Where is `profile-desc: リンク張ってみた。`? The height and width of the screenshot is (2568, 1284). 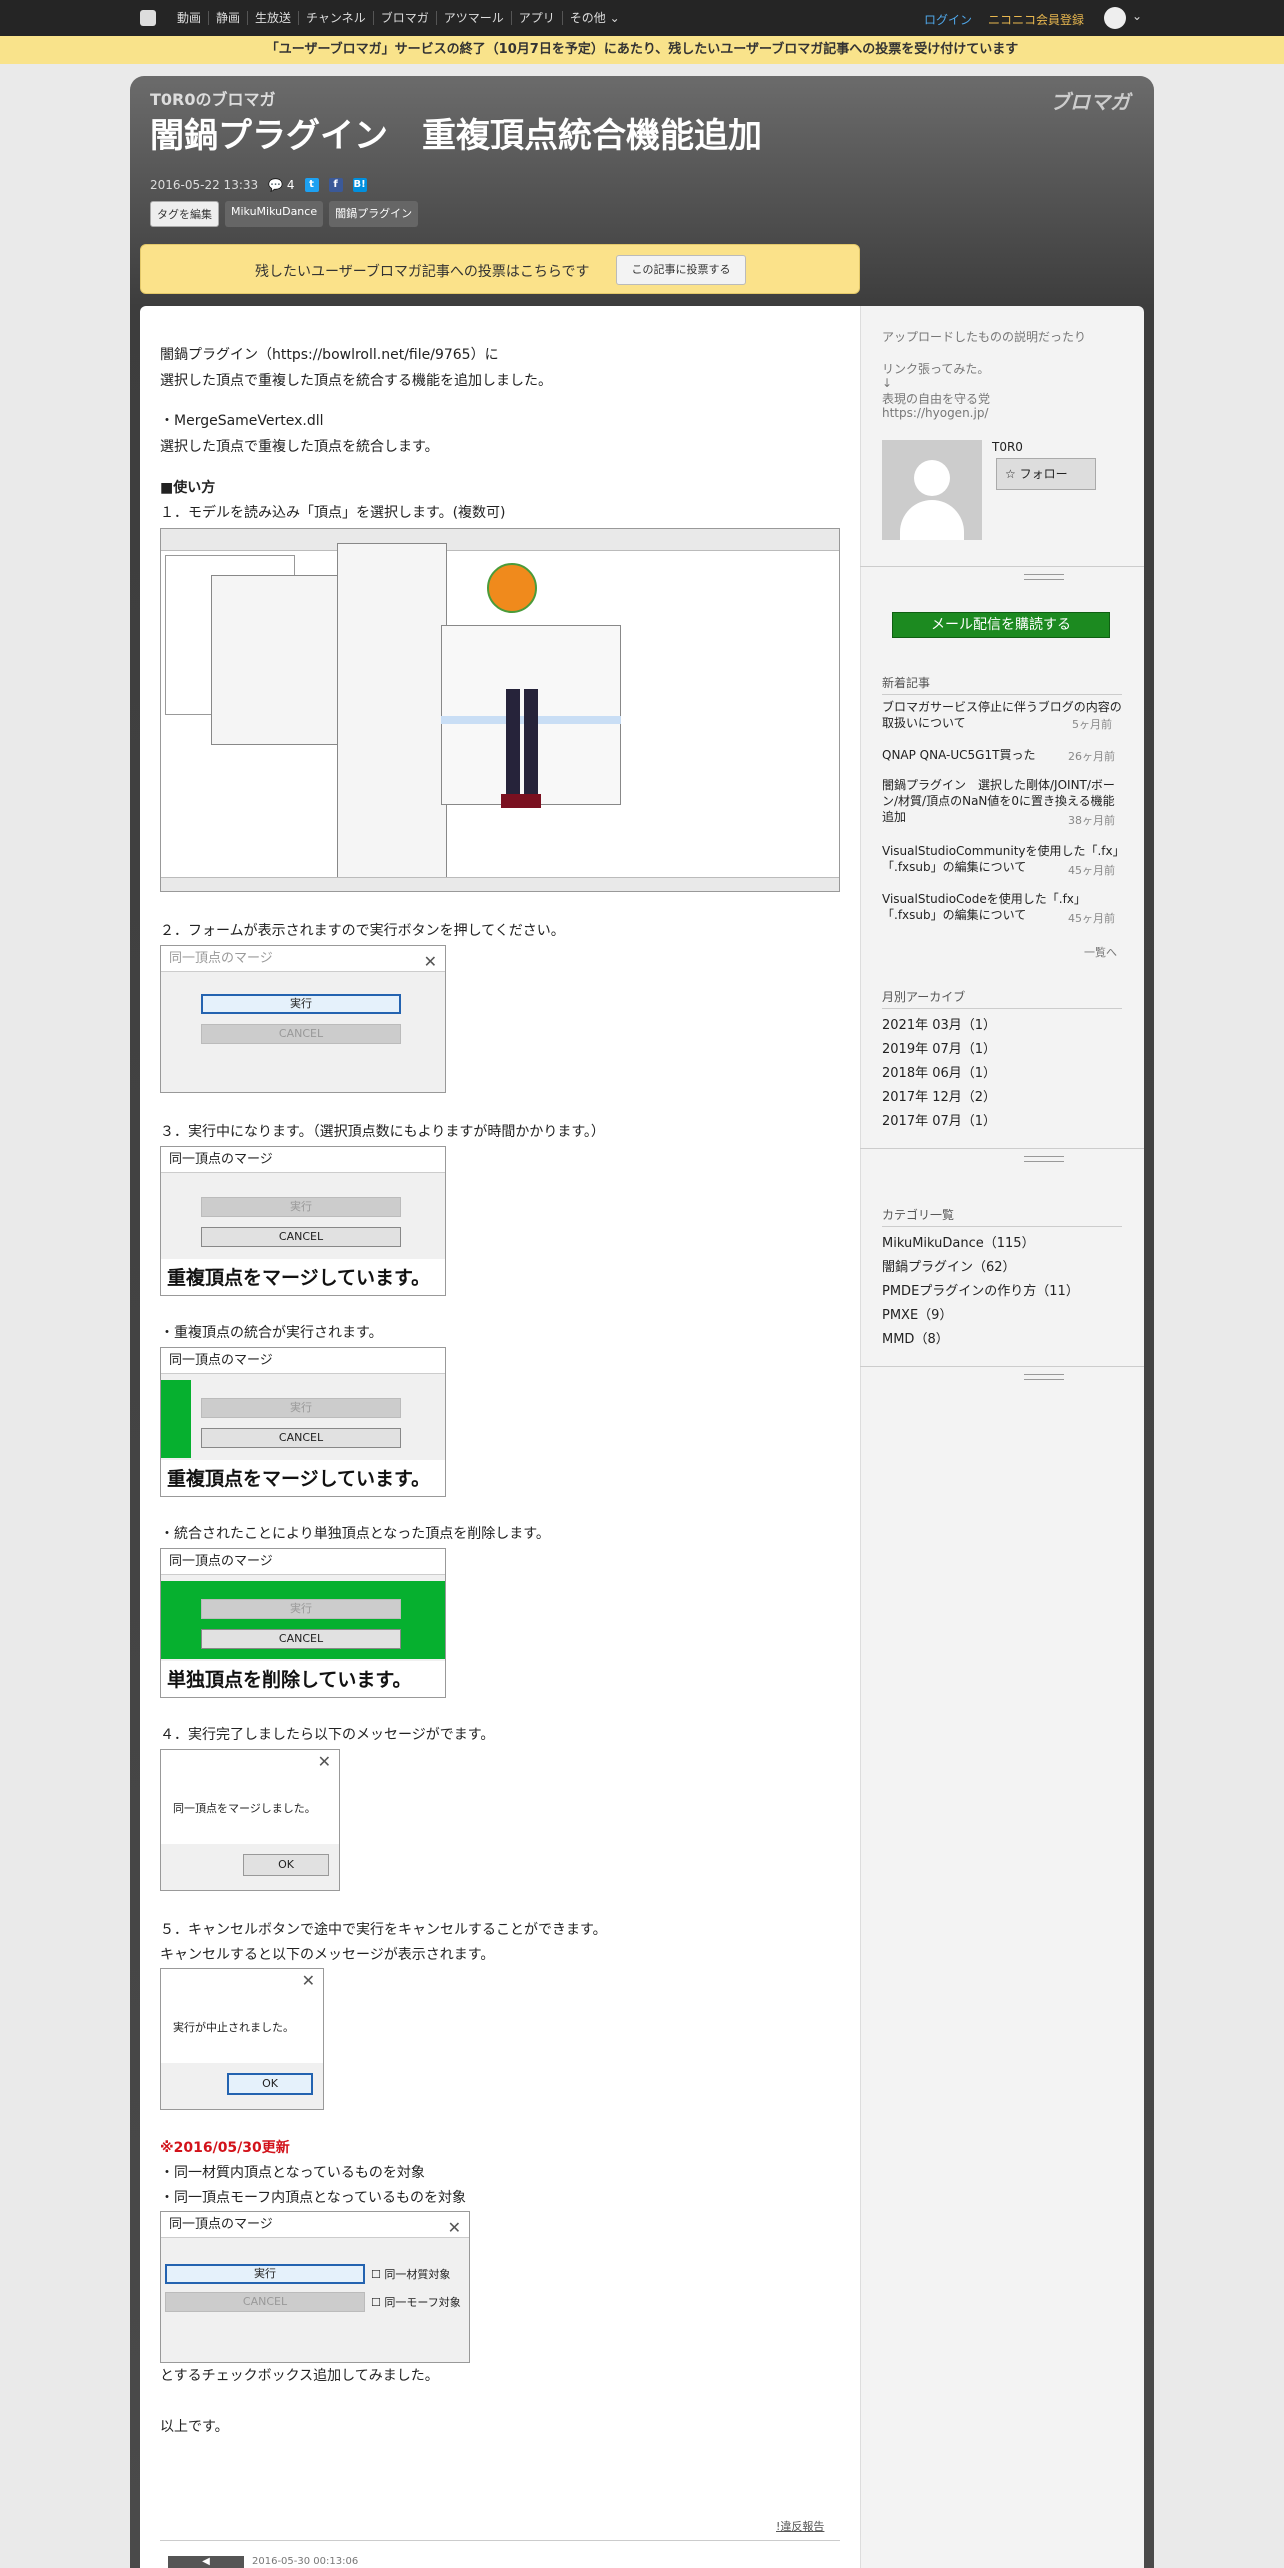
profile-desc: リンク張ってみた。 is located at coordinates (936, 369).